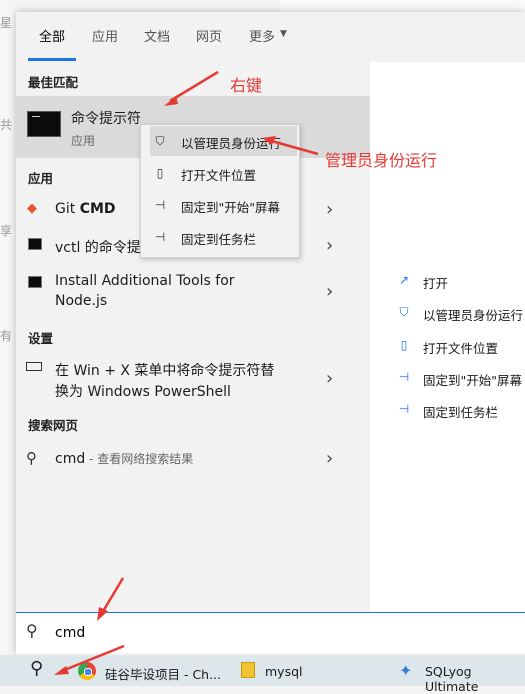 The image size is (525, 694). Describe the element at coordinates (93, 658) in the screenshot. I see `annotation-arrow-taskbar` at that location.